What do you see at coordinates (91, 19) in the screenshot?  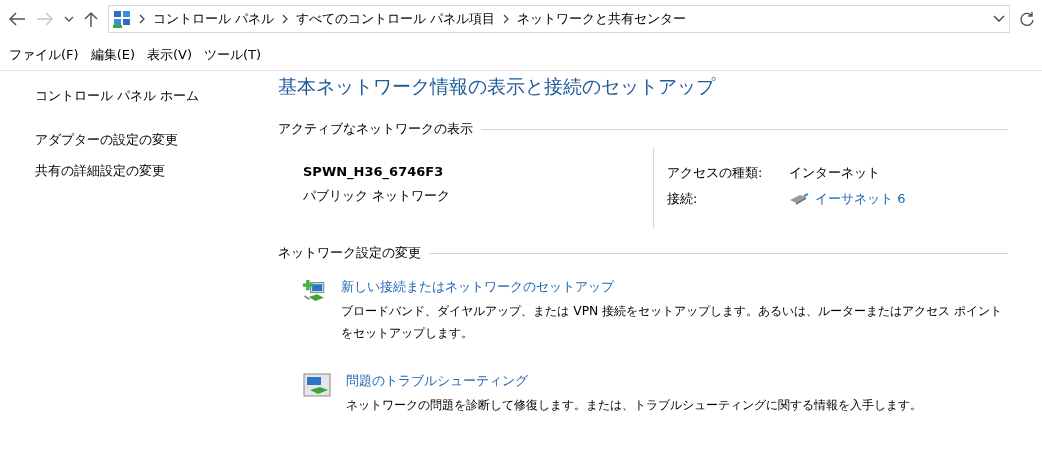 I see `up-icon` at bounding box center [91, 19].